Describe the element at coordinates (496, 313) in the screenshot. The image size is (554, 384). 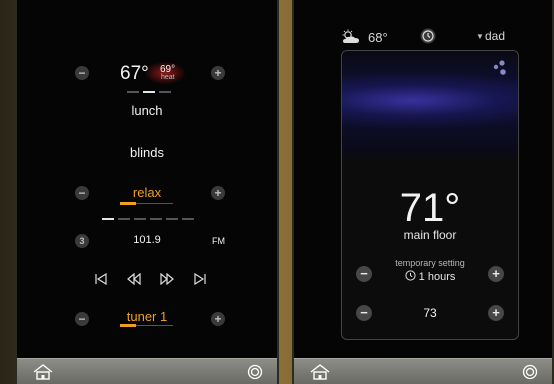
I see `setpoint-plus-button: +` at that location.